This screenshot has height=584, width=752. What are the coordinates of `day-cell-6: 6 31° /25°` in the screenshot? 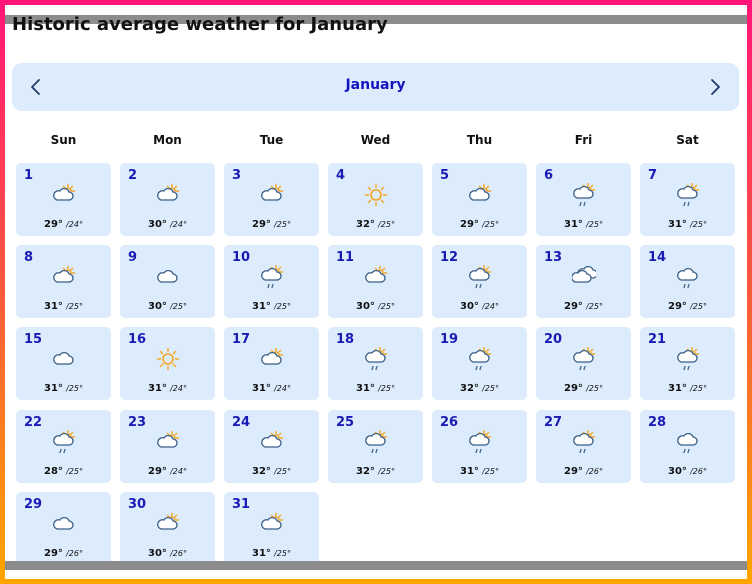 It's located at (583, 199).